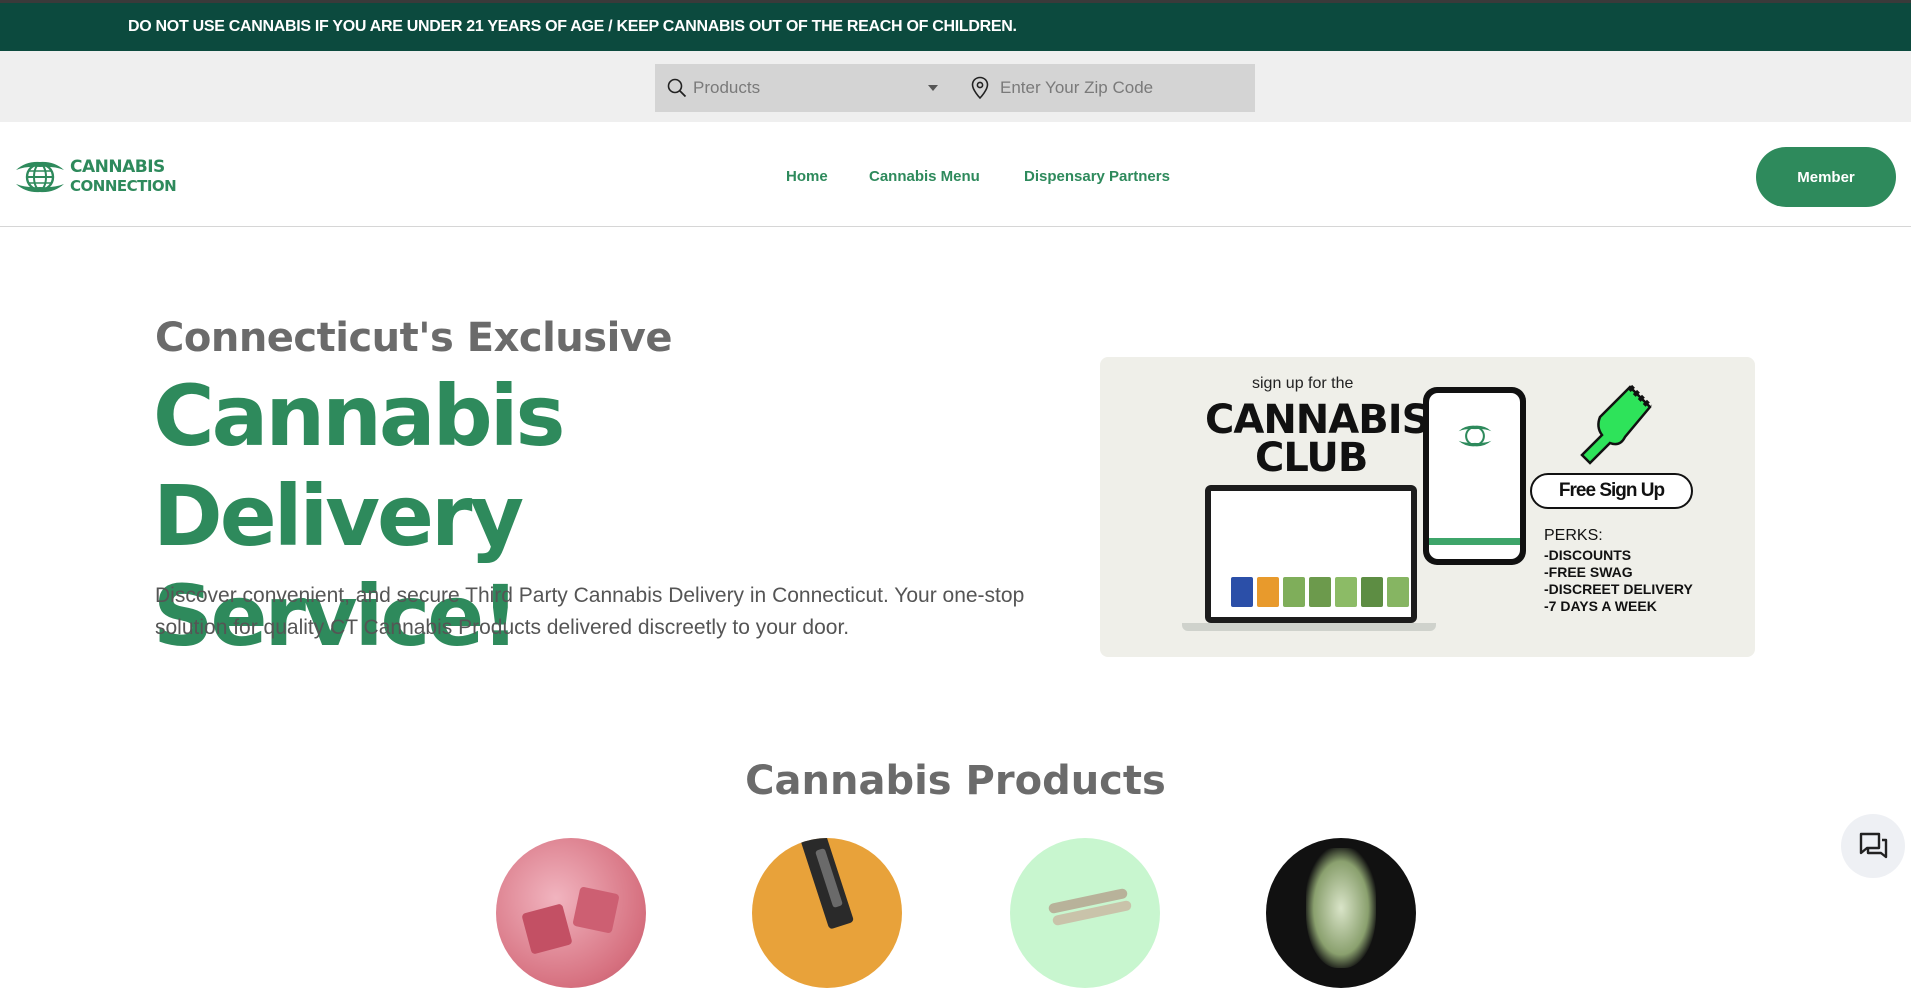 This screenshot has height=988, width=1911. What do you see at coordinates (1474, 476) in the screenshot?
I see `phone-mockup-image` at bounding box center [1474, 476].